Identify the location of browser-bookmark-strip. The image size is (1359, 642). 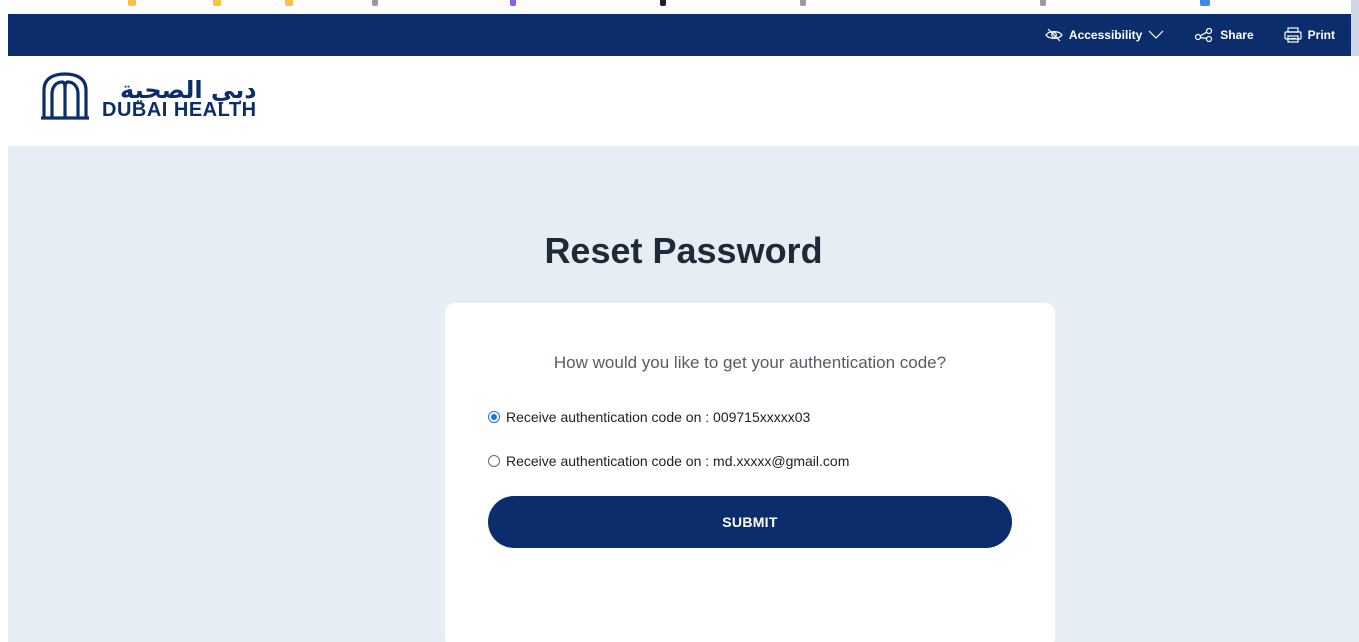
(679, 7).